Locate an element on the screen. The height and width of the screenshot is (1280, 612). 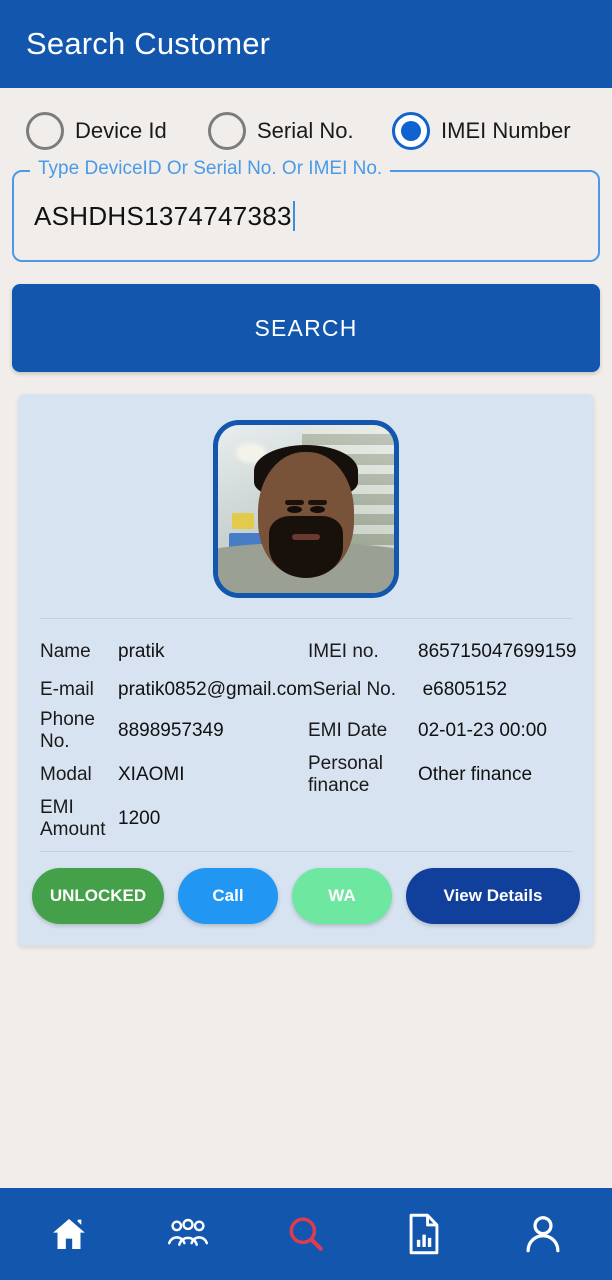
label-email: E-mail is located at coordinates (67, 689).